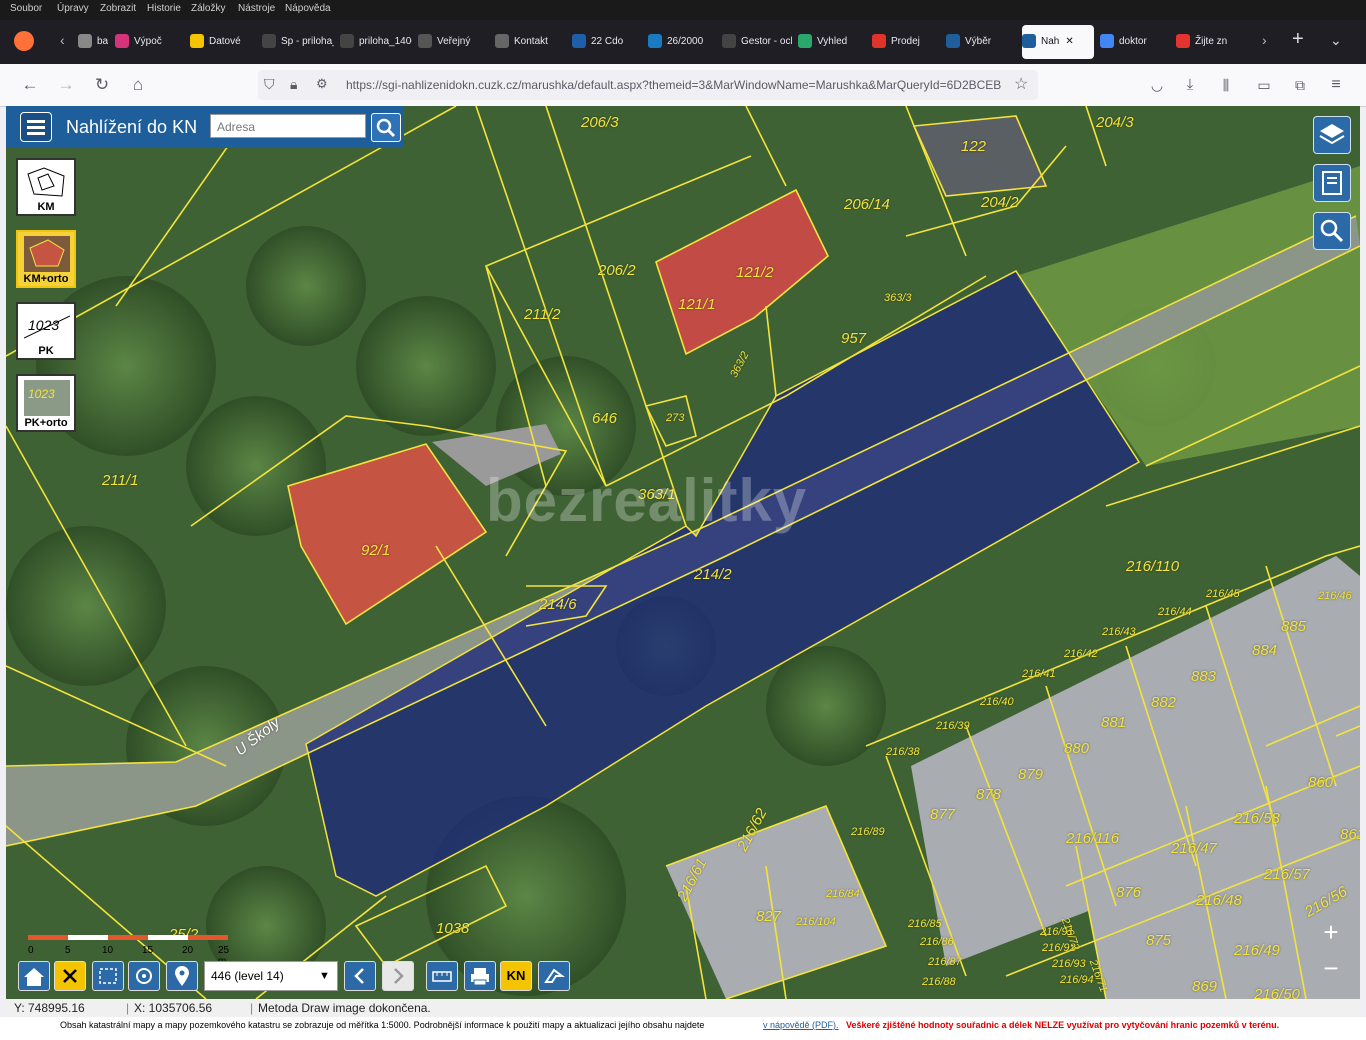 This screenshot has width=1366, height=1040. Describe the element at coordinates (1335, 596) in the screenshot. I see `parcel-label: 216/46` at that location.